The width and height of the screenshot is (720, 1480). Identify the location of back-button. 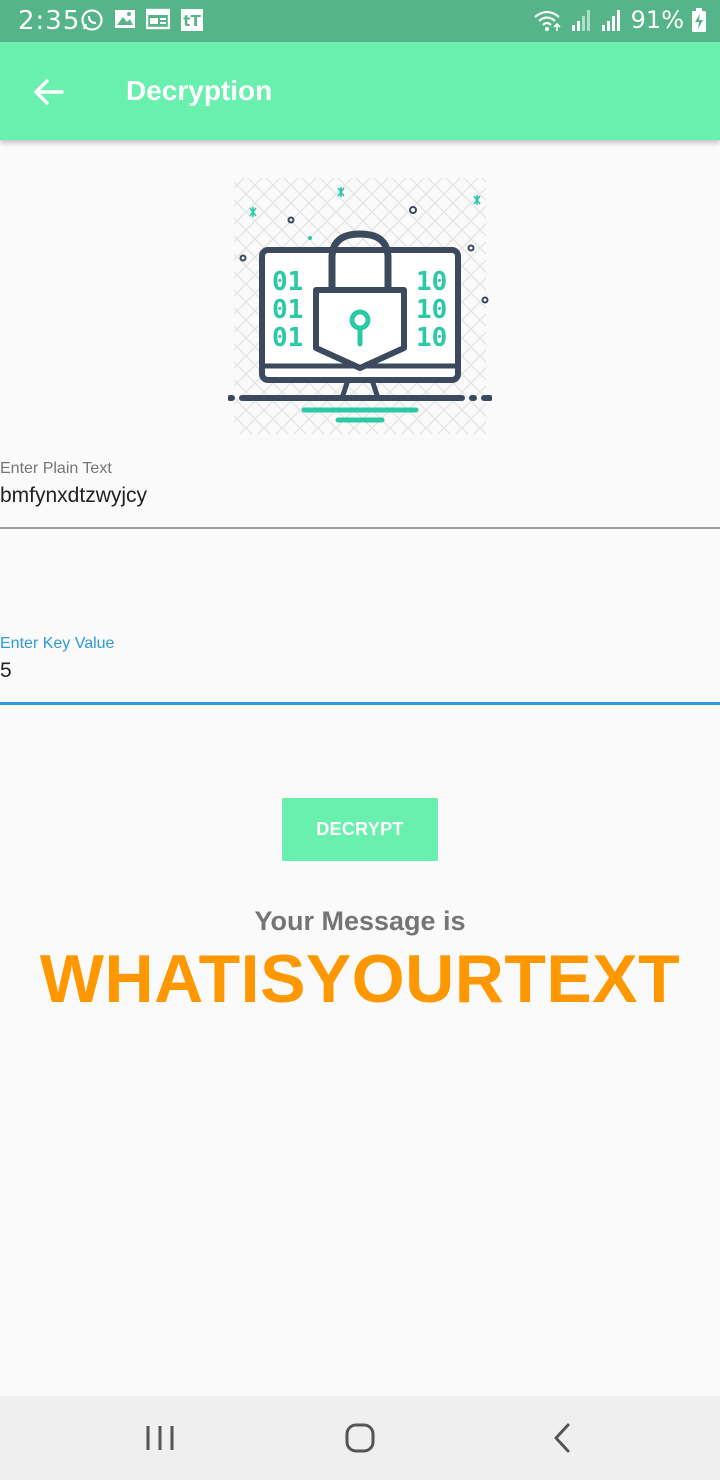
(48, 92).